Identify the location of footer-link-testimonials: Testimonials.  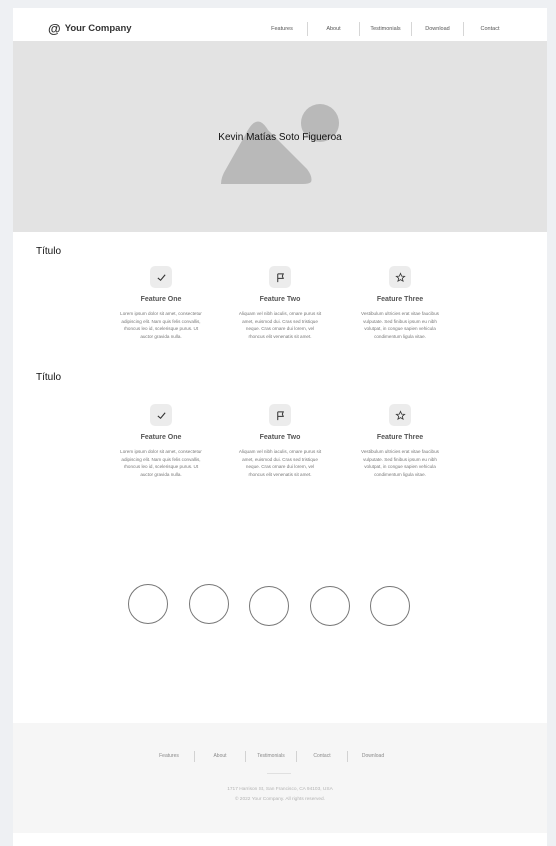
(271, 756).